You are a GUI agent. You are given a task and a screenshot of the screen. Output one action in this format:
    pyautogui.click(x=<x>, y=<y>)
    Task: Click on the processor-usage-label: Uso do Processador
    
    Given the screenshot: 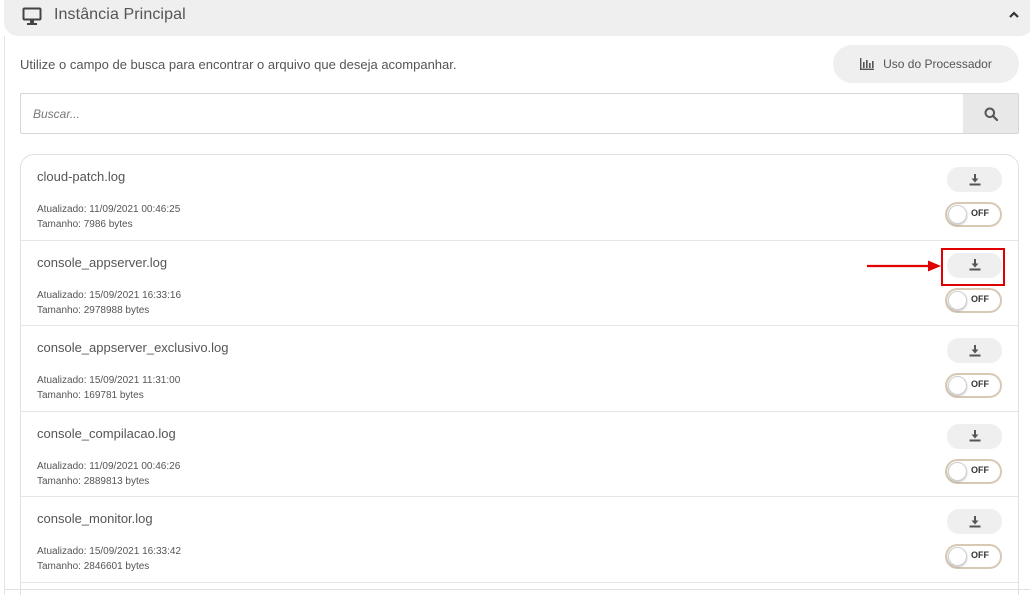 What is the action you would take?
    pyautogui.click(x=937, y=64)
    